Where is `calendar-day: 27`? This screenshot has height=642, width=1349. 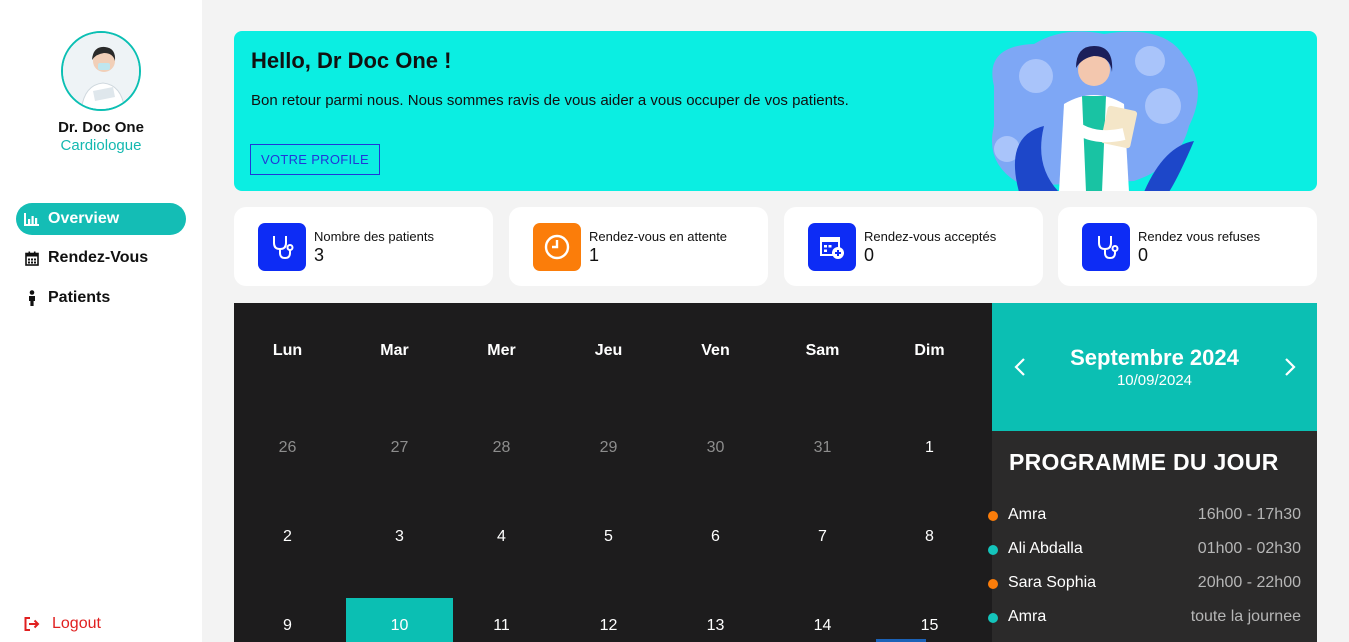
calendar-day: 27 is located at coordinates (399, 448).